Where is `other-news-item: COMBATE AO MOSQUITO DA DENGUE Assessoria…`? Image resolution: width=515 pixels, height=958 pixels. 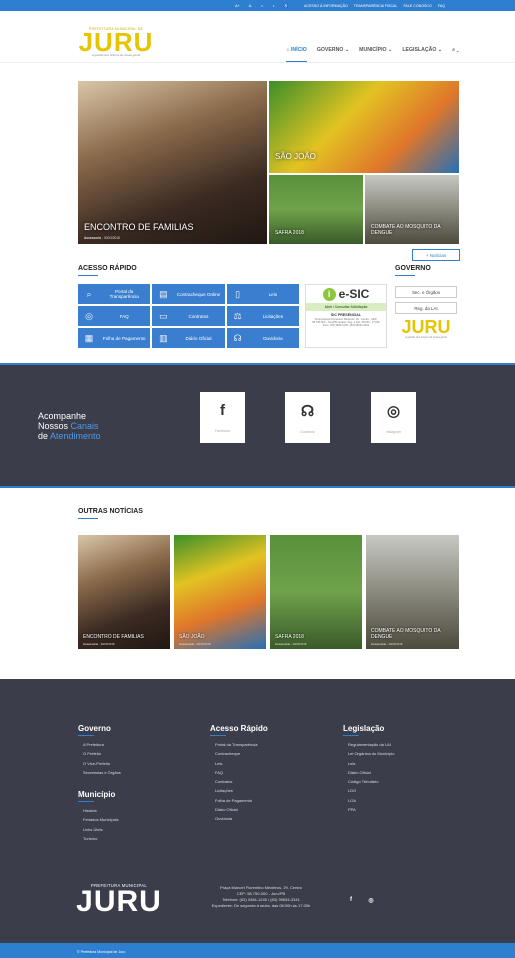 other-news-item: COMBATE AO MOSQUITO DA DENGUE Assessoria… is located at coordinates (412, 592).